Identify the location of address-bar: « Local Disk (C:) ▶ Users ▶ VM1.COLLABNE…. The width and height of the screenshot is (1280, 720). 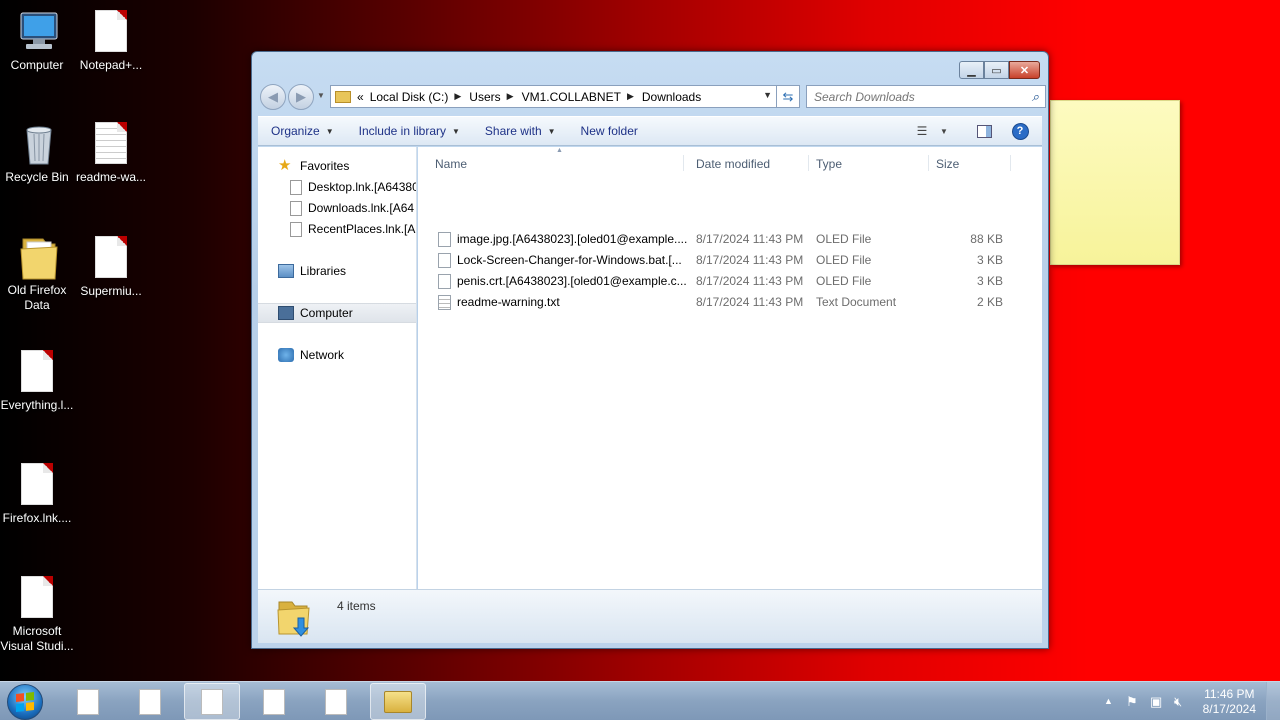
(554, 96).